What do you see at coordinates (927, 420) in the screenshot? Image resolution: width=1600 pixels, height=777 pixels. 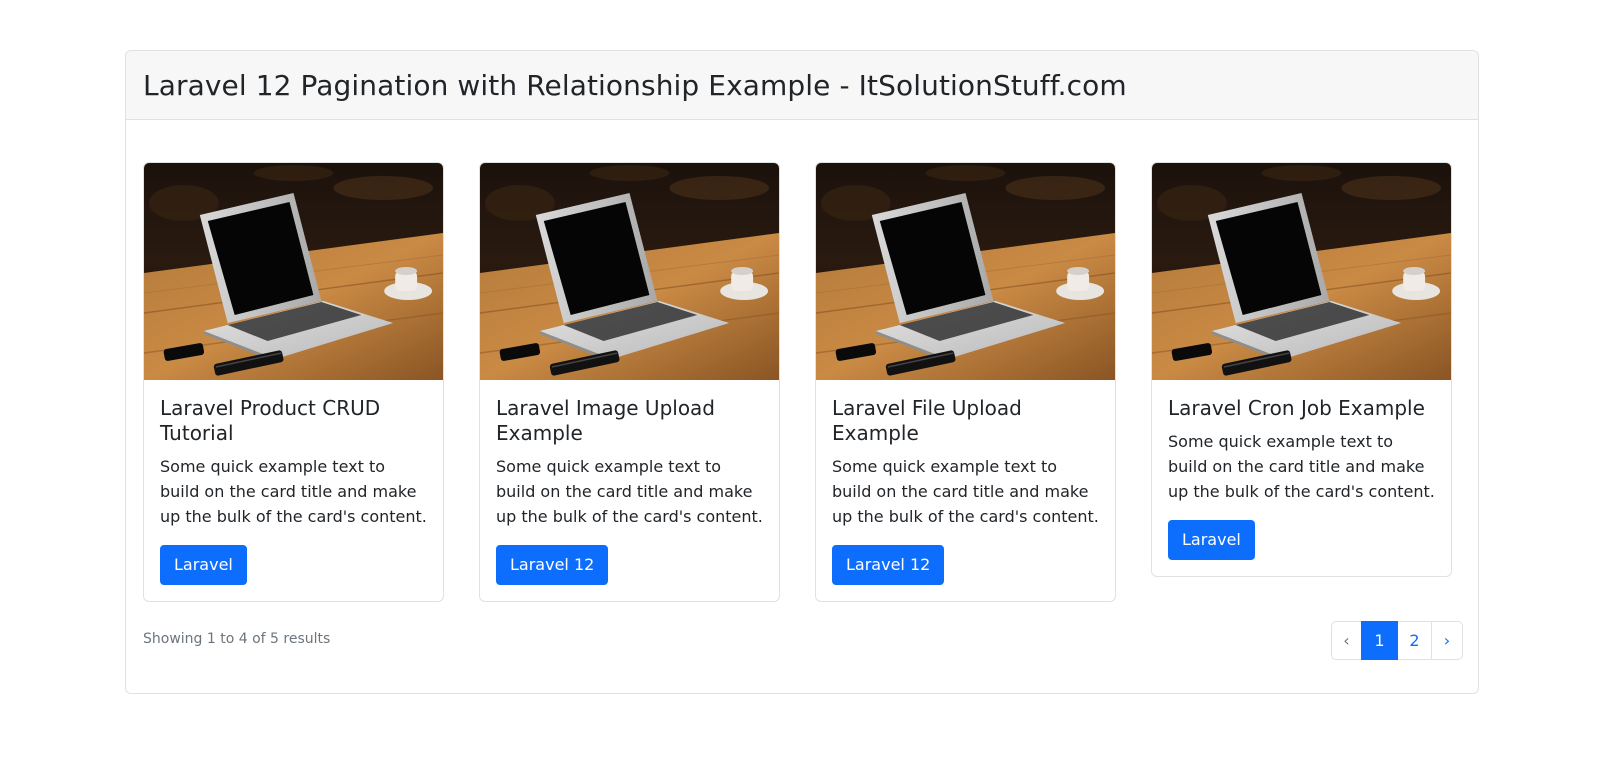 I see `card-title: Laravel File Upload Example` at bounding box center [927, 420].